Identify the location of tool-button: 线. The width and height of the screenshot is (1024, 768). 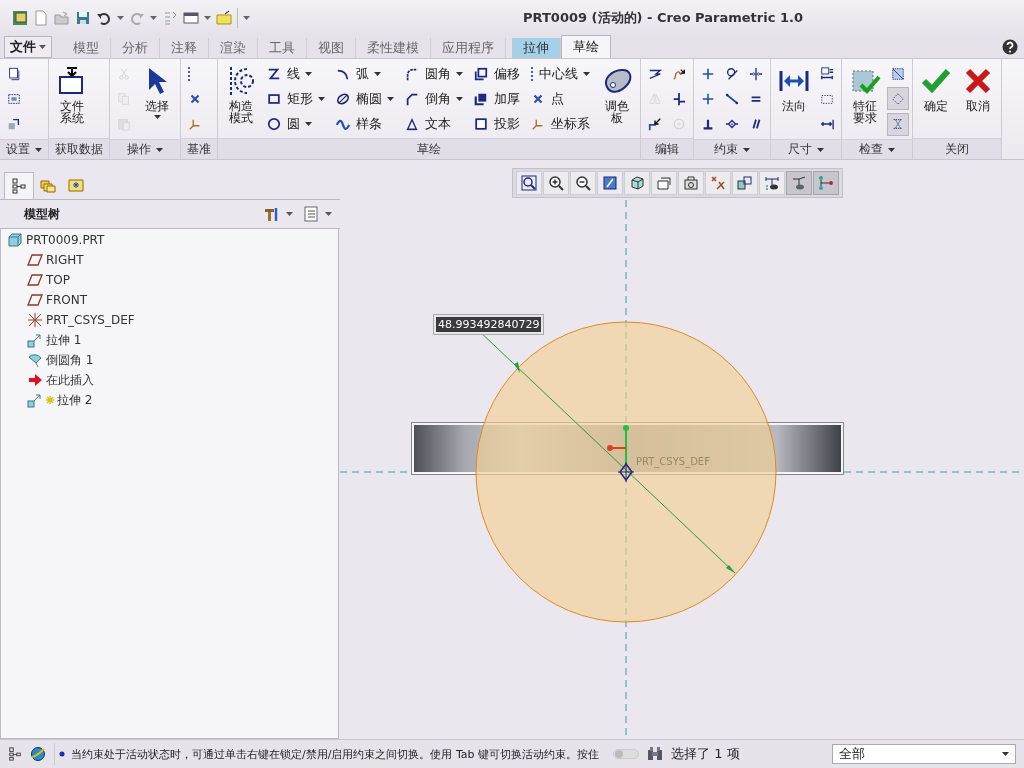
(296, 73).